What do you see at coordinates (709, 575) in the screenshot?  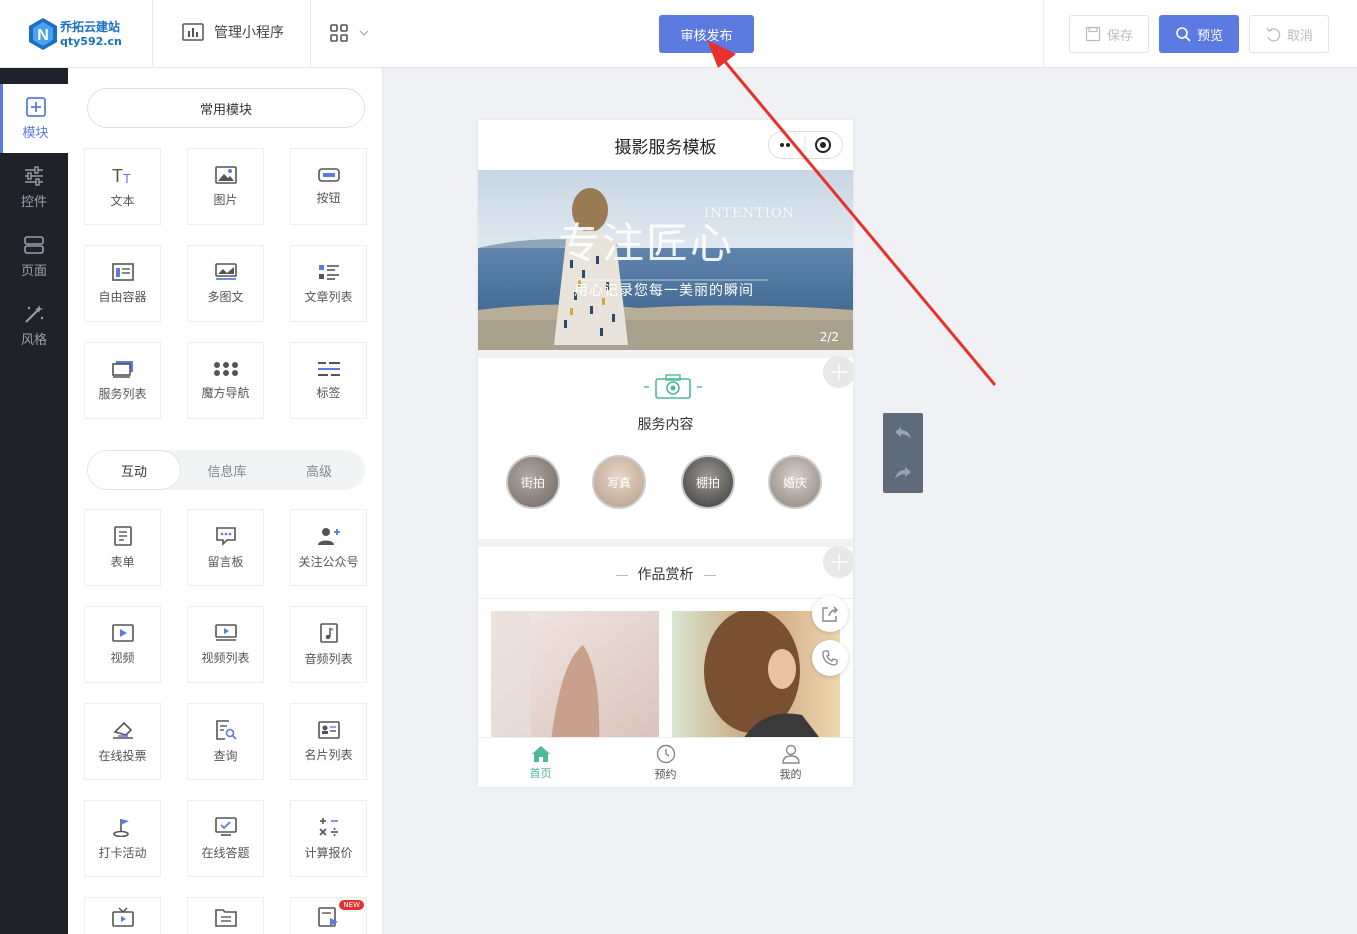 I see `title-dash` at bounding box center [709, 575].